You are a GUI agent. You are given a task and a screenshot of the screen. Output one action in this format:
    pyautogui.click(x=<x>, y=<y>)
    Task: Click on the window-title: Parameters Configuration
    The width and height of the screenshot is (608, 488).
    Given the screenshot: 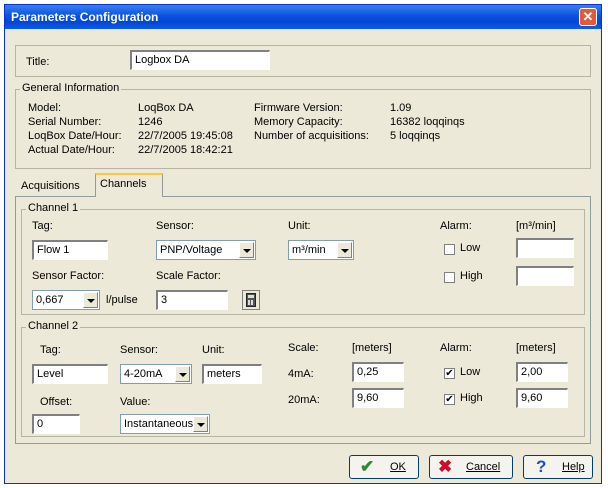 What is the action you would take?
    pyautogui.click(x=85, y=17)
    